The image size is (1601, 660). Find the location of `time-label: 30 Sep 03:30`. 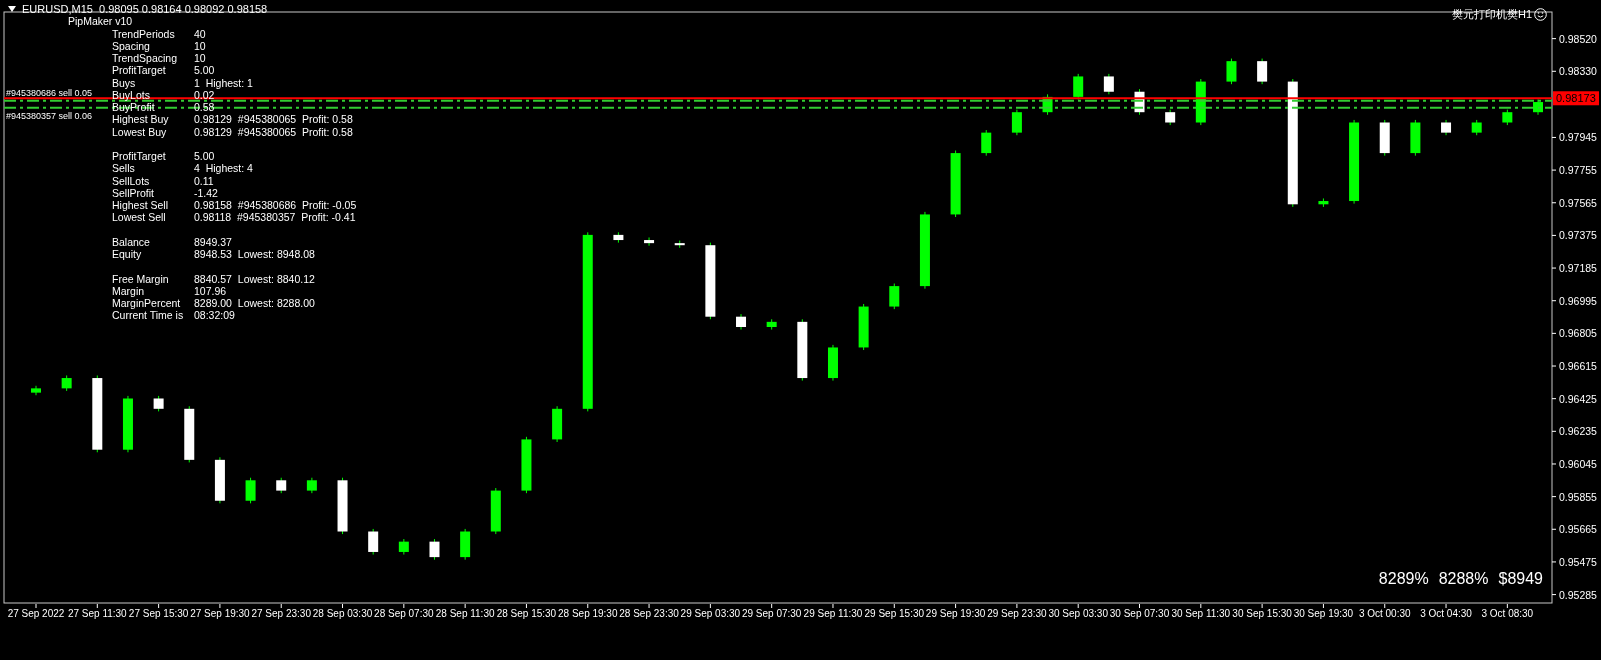

time-label: 30 Sep 03:30 is located at coordinates (1078, 613).